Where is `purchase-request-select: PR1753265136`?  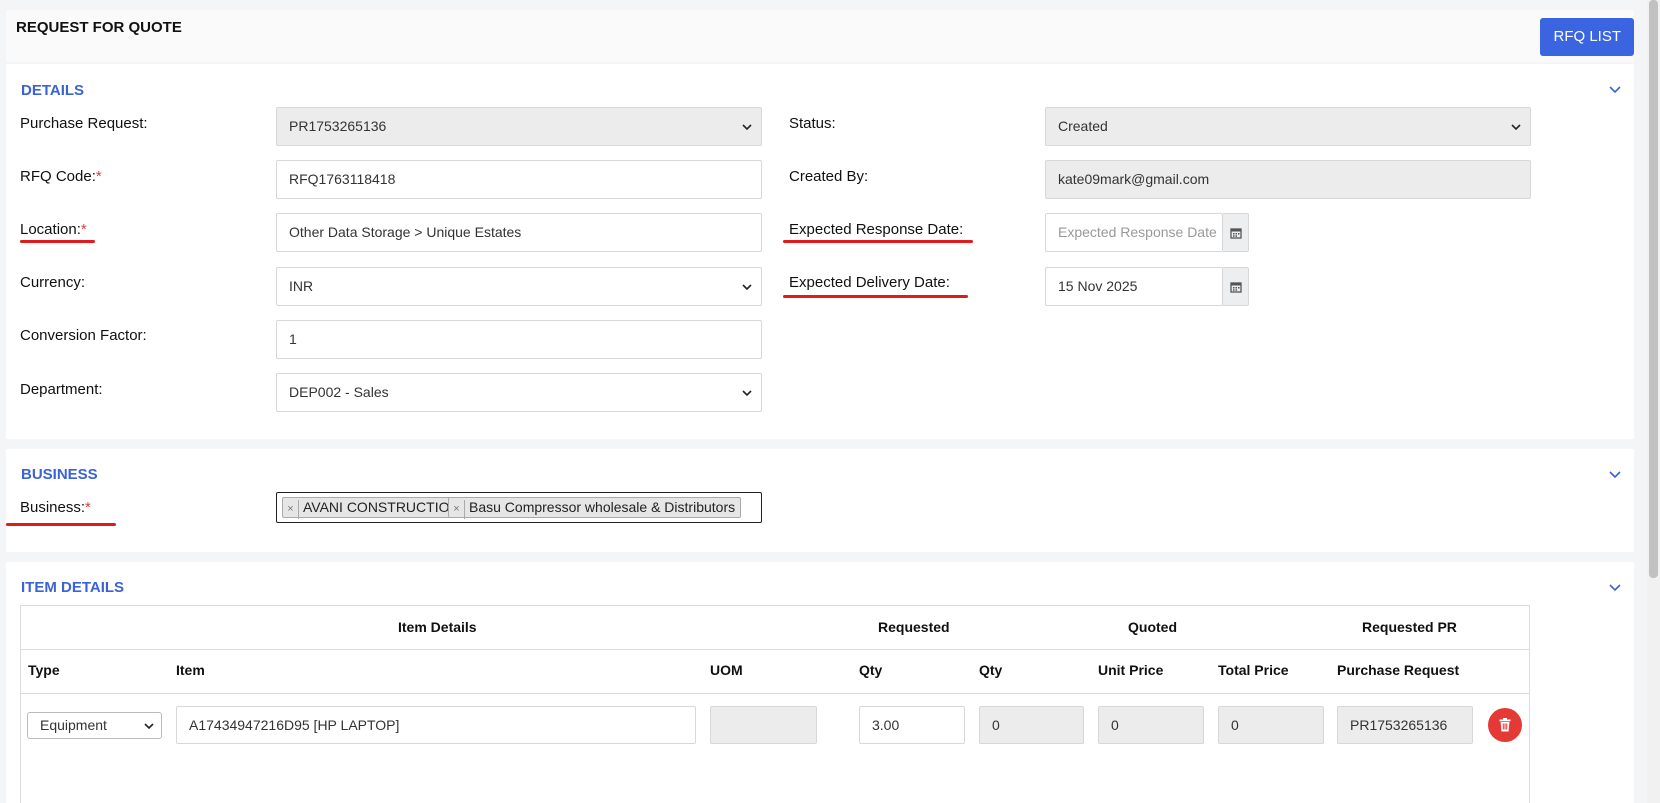
purchase-request-select: PR1753265136 is located at coordinates (519, 126).